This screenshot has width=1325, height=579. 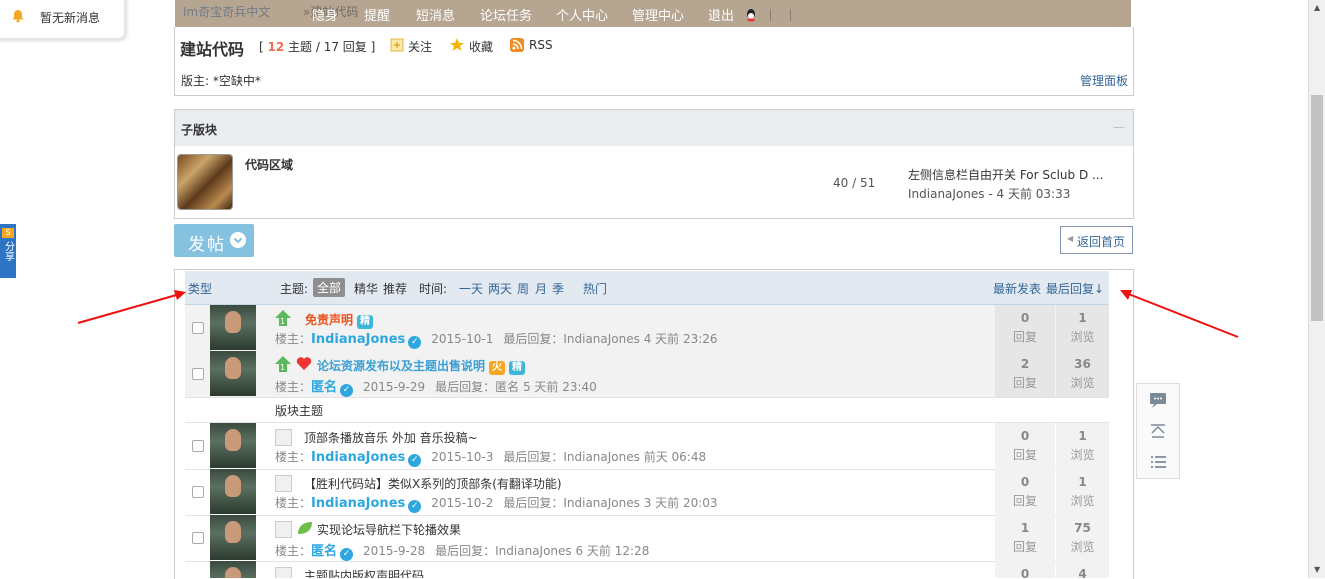 I want to click on new-post-button: 发帖, so click(x=214, y=240).